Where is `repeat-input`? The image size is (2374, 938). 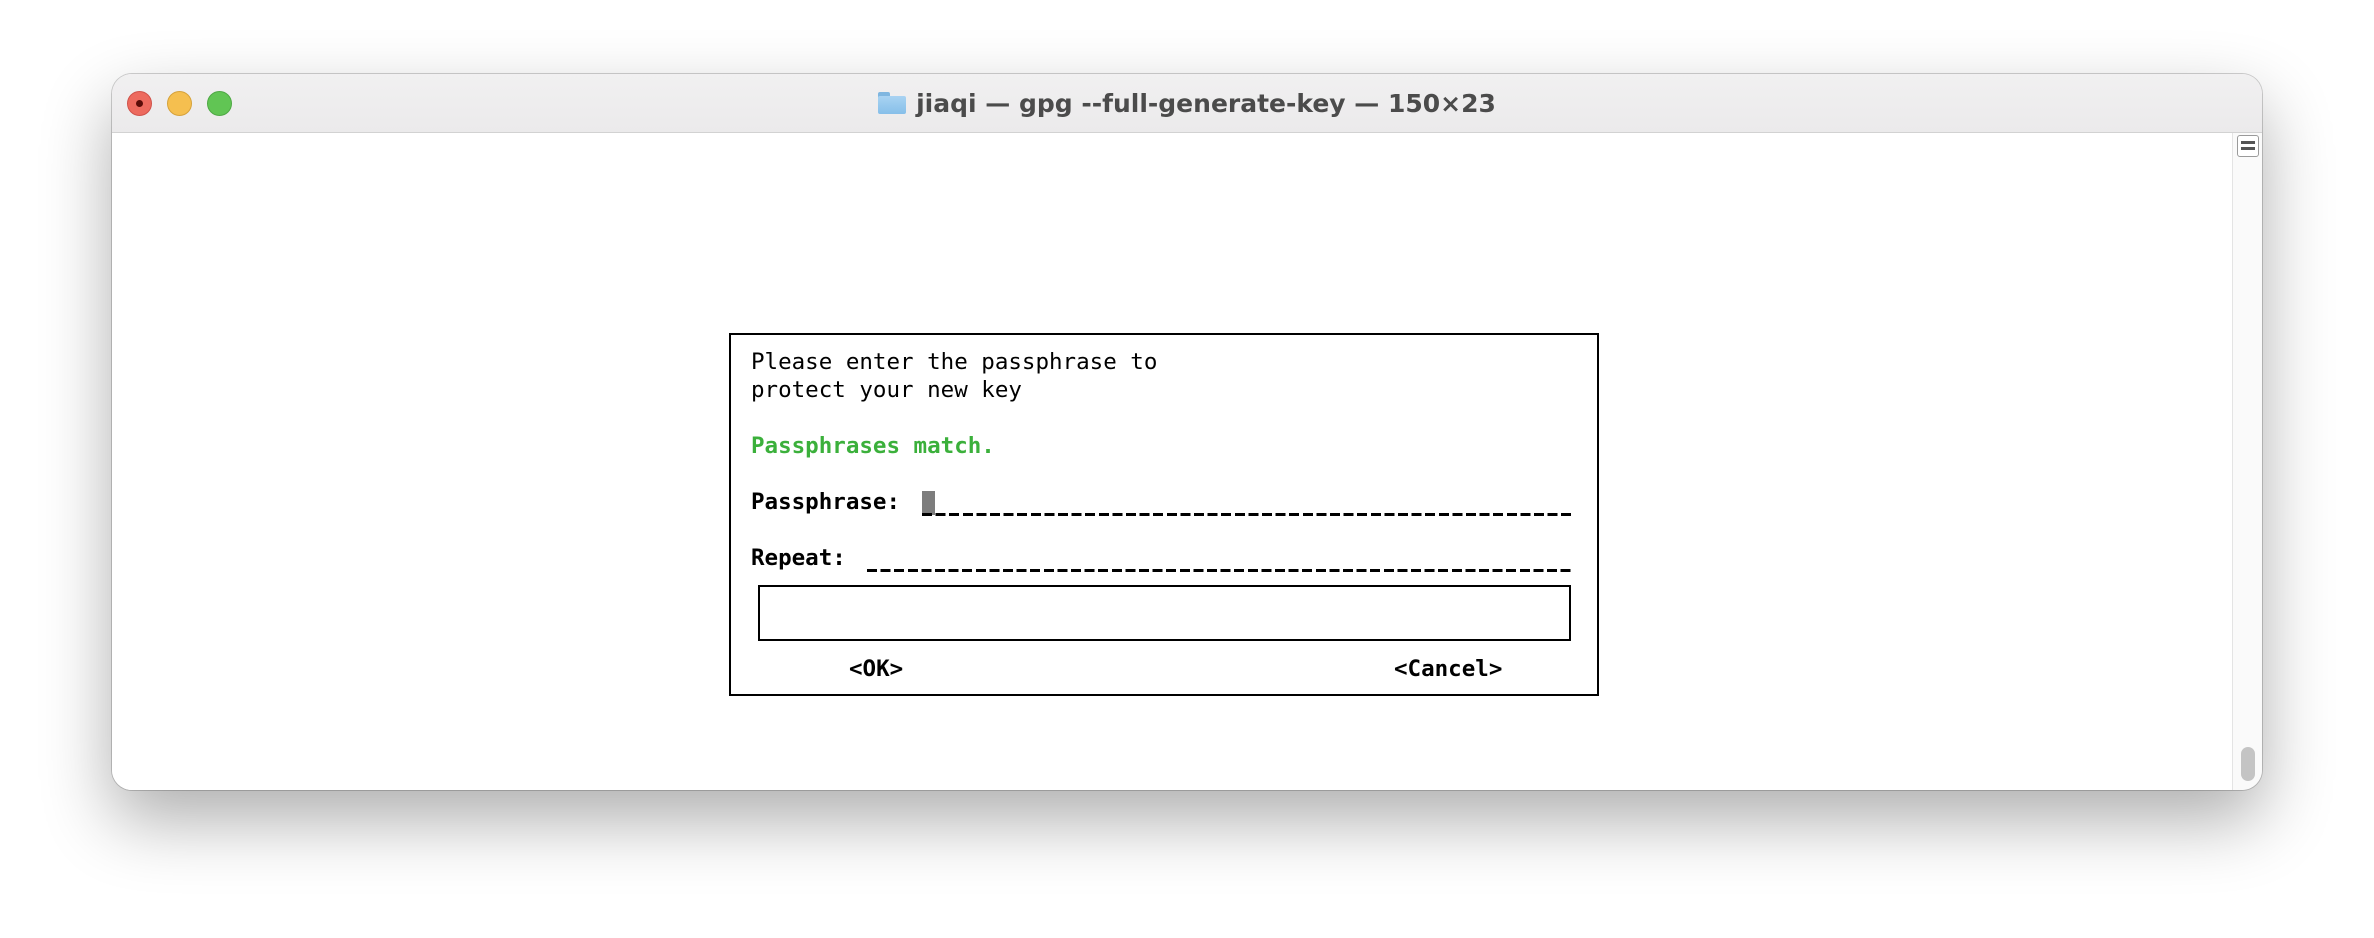
repeat-input is located at coordinates (1219, 570).